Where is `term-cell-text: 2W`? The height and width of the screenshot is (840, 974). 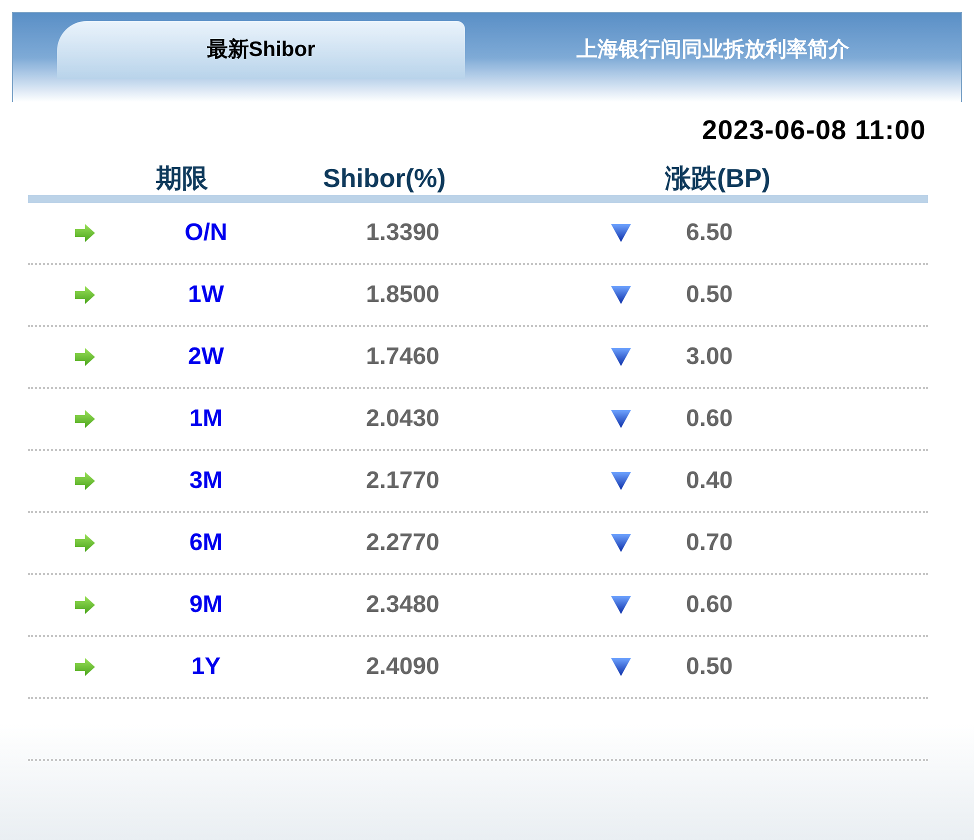
term-cell-text: 2W is located at coordinates (206, 357).